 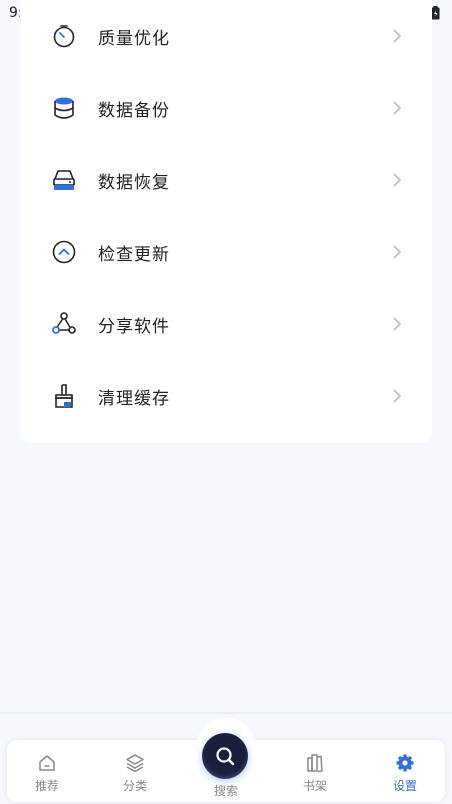 What do you see at coordinates (134, 38) in the screenshot?
I see `settings-item-label: 质量优化` at bounding box center [134, 38].